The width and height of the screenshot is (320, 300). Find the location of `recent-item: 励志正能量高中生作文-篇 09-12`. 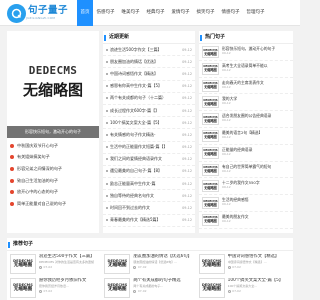

recent-item: 励志正能量高中生作文-篇 09-12 is located at coordinates (149, 184).